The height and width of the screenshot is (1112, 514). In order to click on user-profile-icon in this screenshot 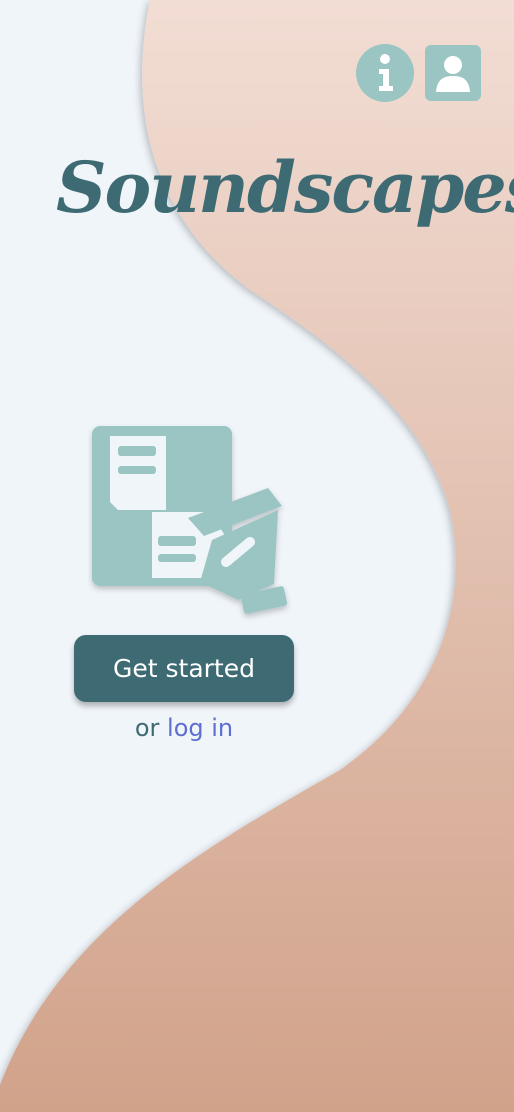, I will do `click(453, 73)`.